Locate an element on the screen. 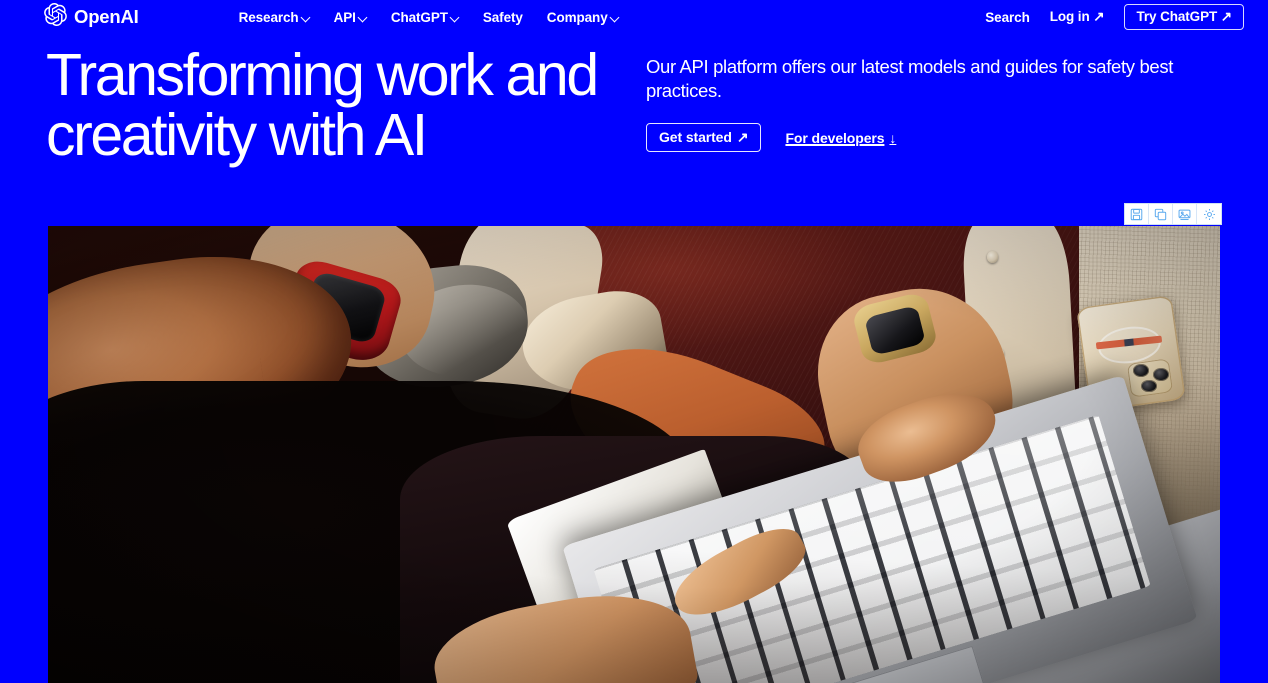 This screenshot has height=683, width=1268. for-developers-label: For developers is located at coordinates (835, 137).